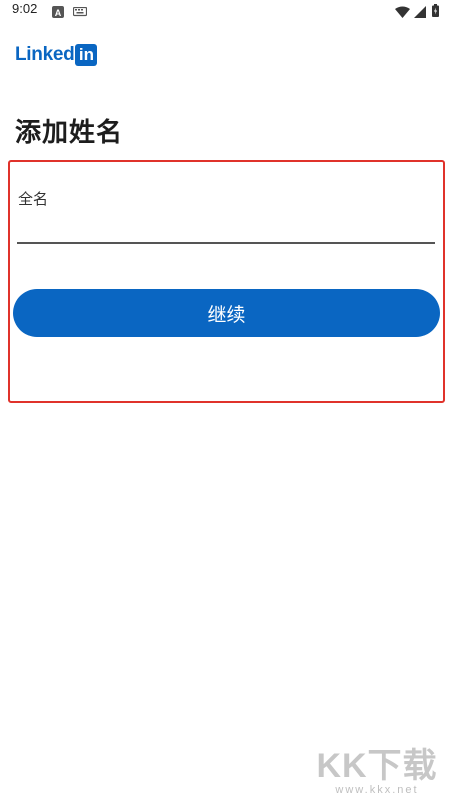 The height and width of the screenshot is (800, 450). What do you see at coordinates (86, 55) in the screenshot?
I see `logo-in-box: in` at bounding box center [86, 55].